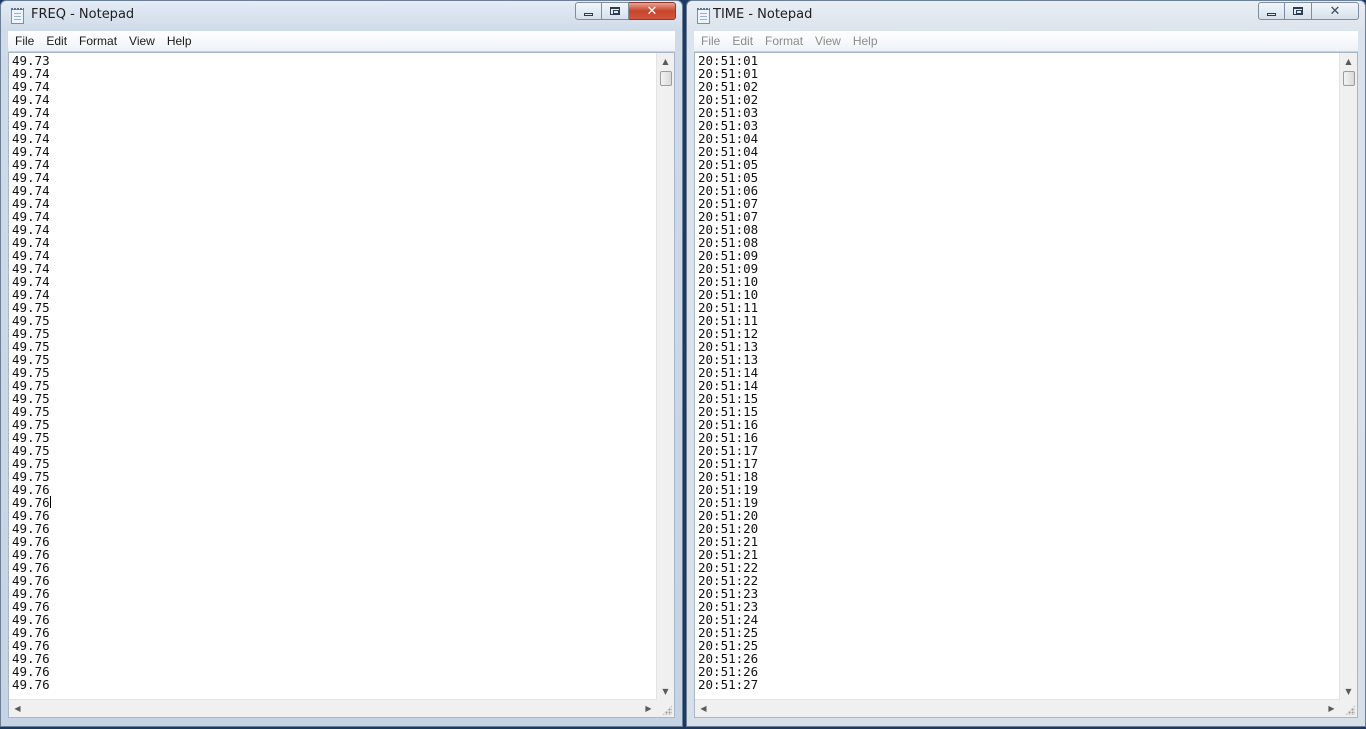 The height and width of the screenshot is (729, 1366). Describe the element at coordinates (341, 16) in the screenshot. I see `title-bar: FREQ - Notepad ✕` at that location.